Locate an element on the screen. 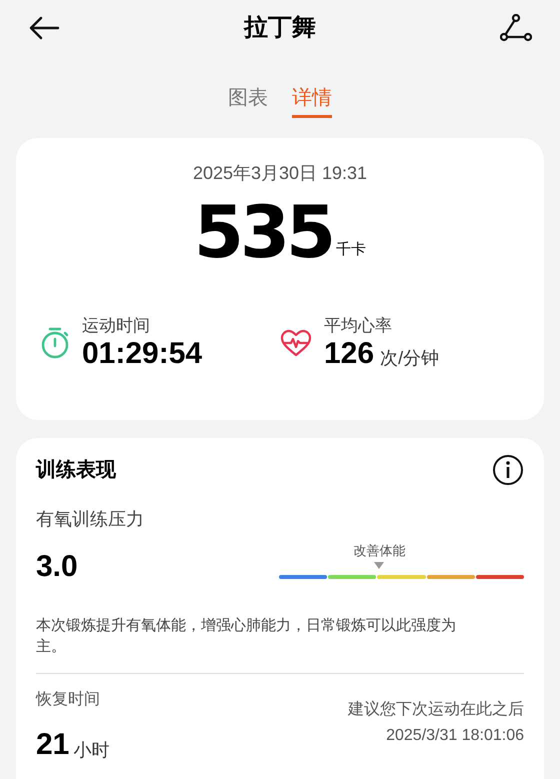 This screenshot has height=779, width=560. recovery-label: 恢复时间 is located at coordinates (68, 700).